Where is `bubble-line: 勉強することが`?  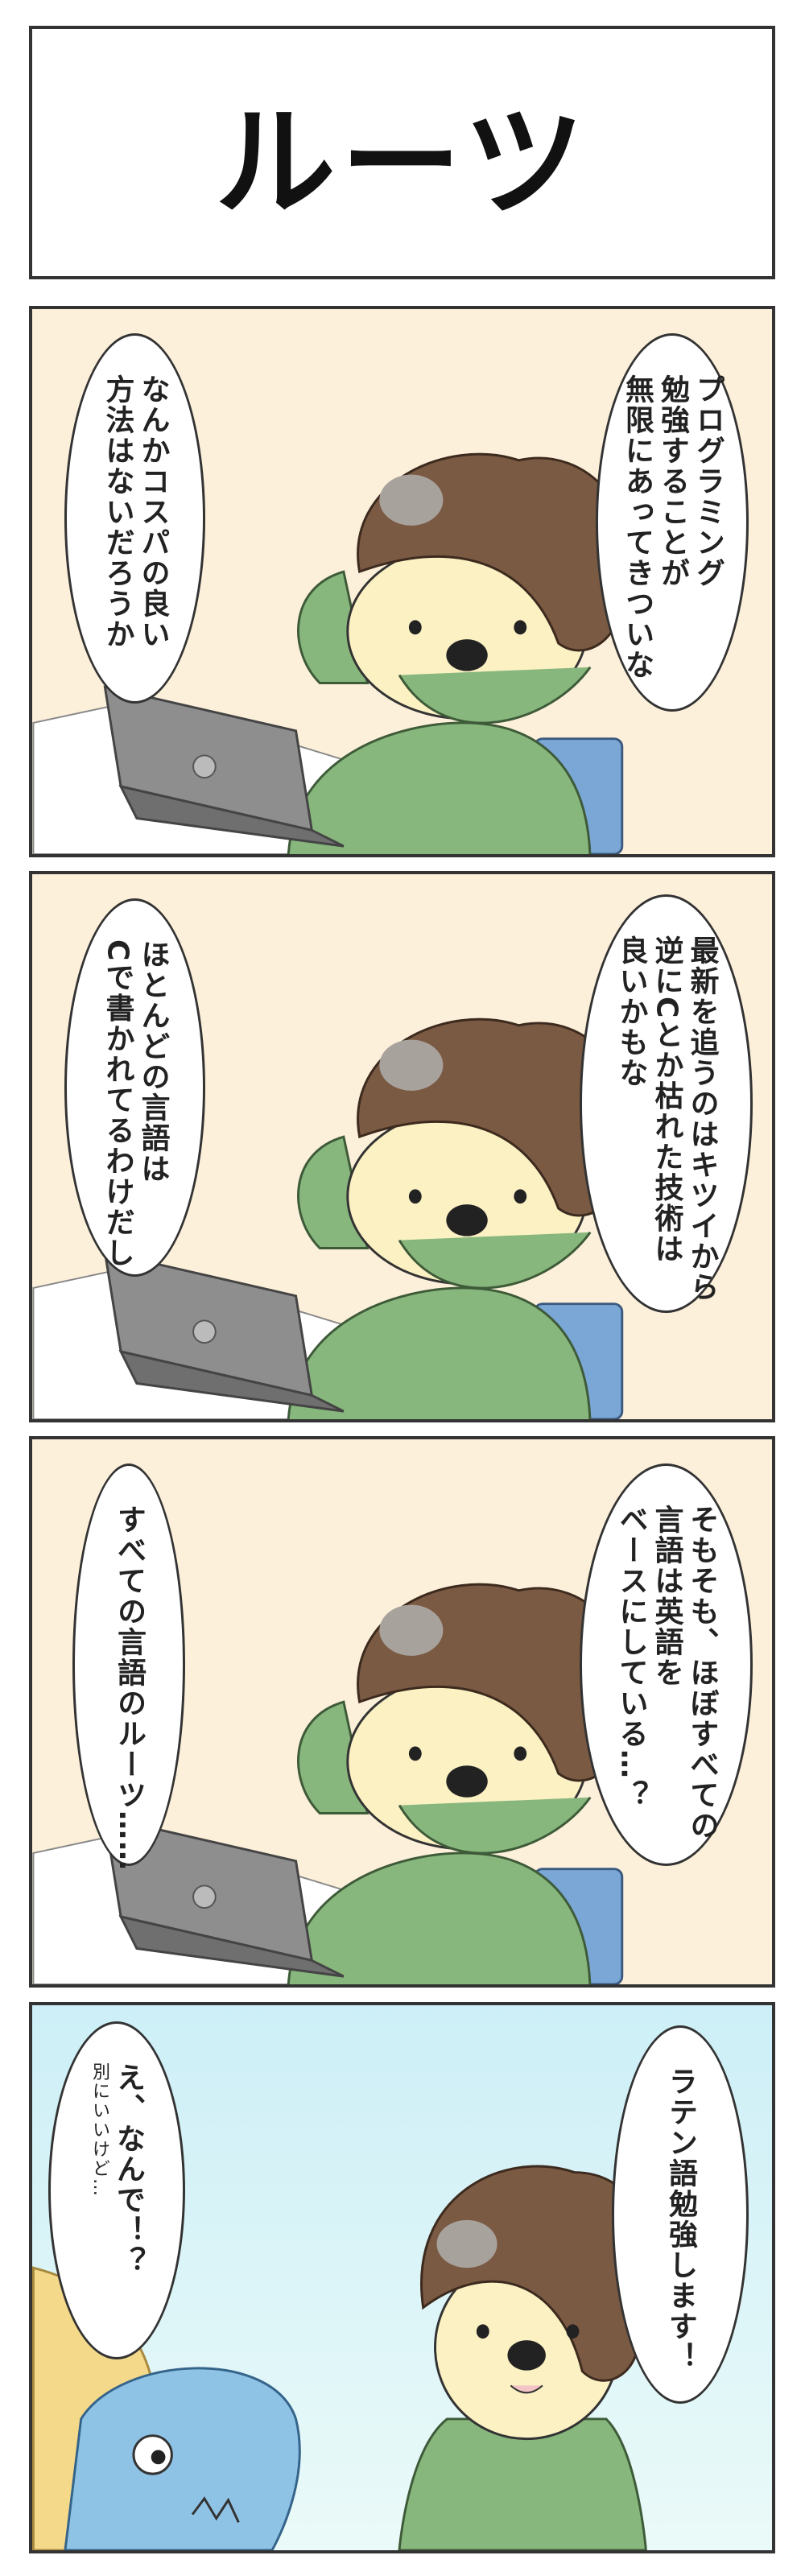 bubble-line: 勉強することが is located at coordinates (672, 481).